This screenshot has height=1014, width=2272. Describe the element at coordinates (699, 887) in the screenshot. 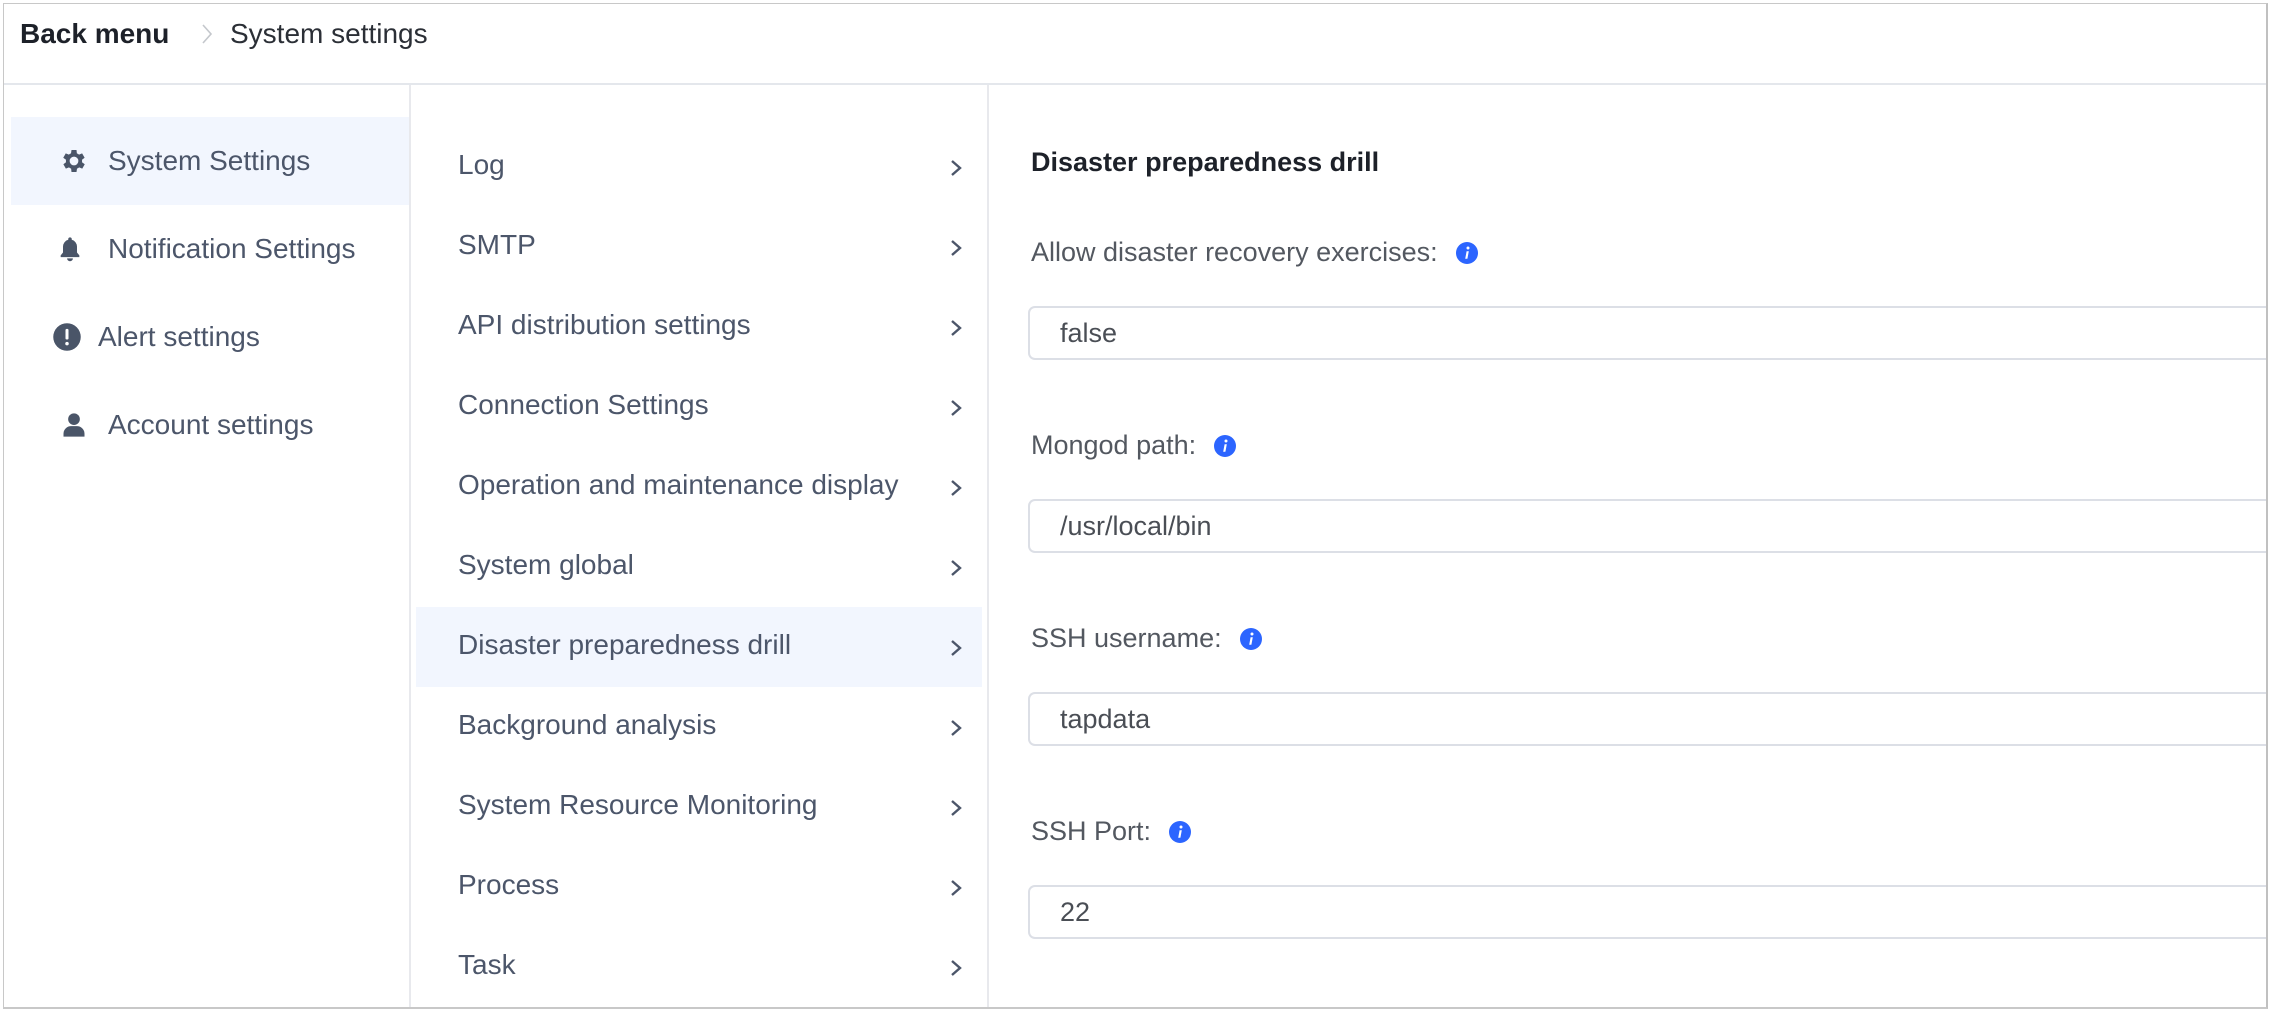

I see `submenu-item-process: Process` at that location.